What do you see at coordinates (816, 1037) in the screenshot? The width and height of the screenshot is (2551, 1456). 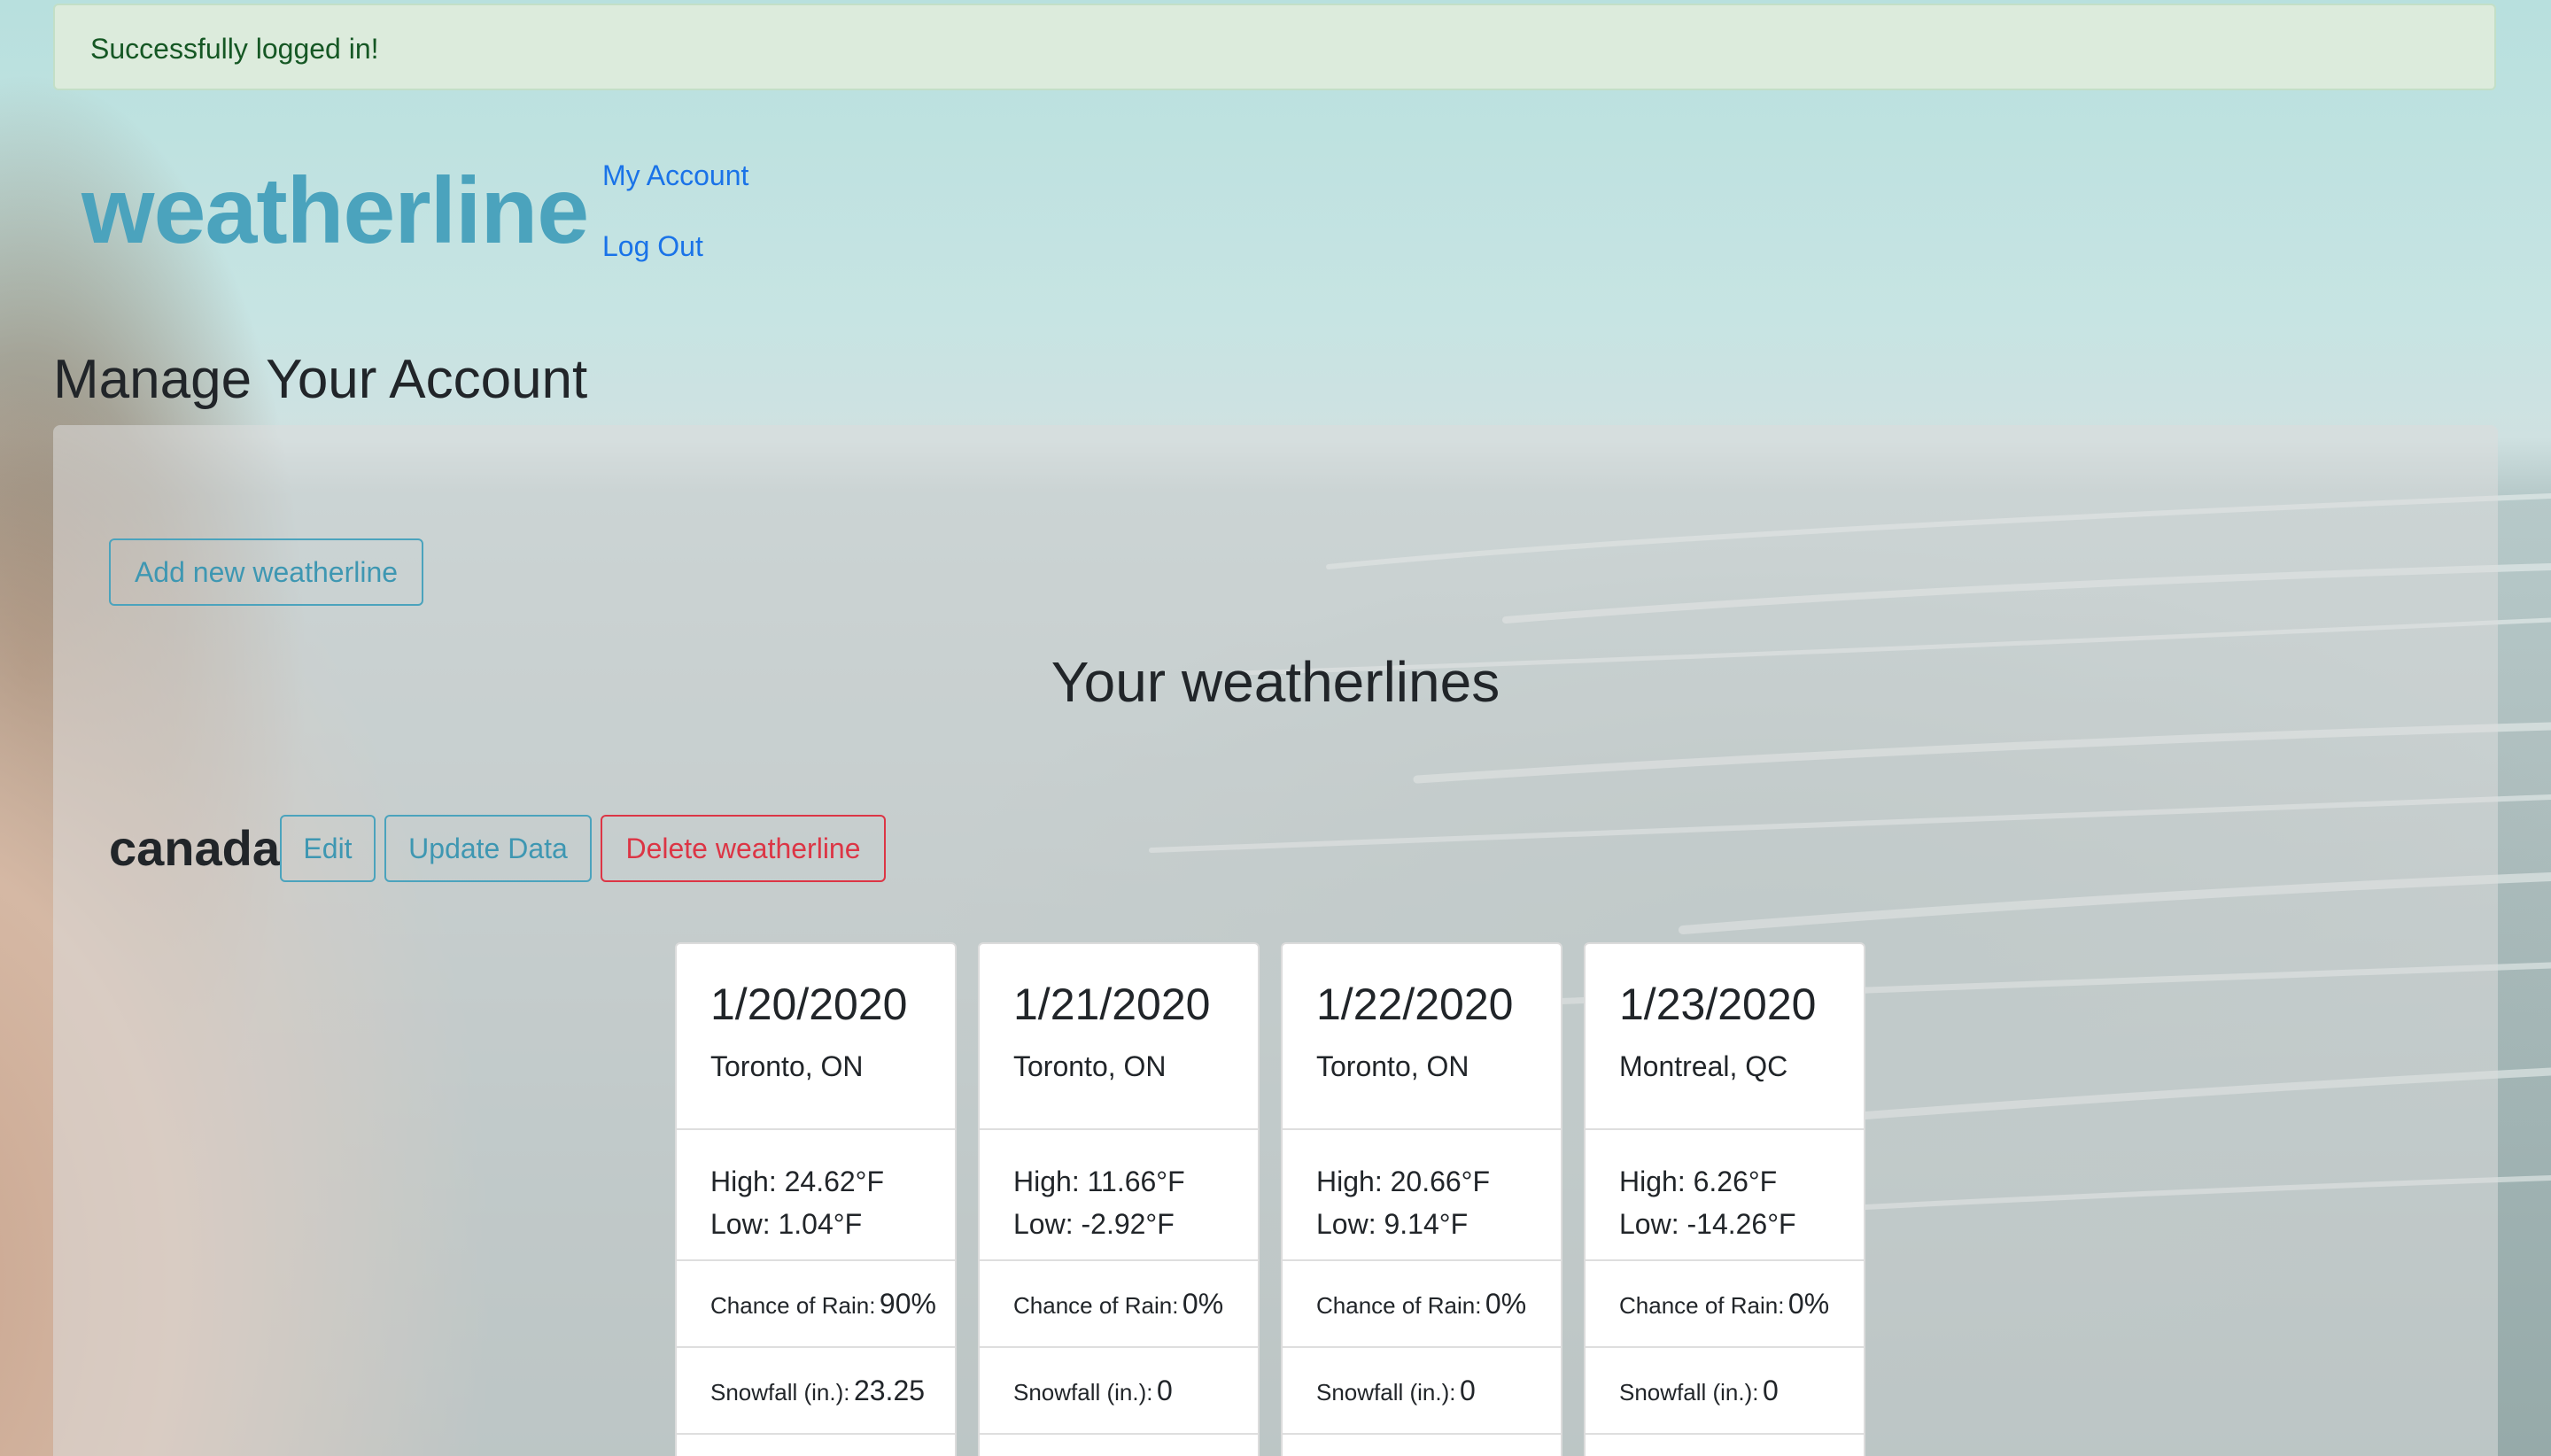 I see `card-header: 1/20/2020 Toronto, ON` at bounding box center [816, 1037].